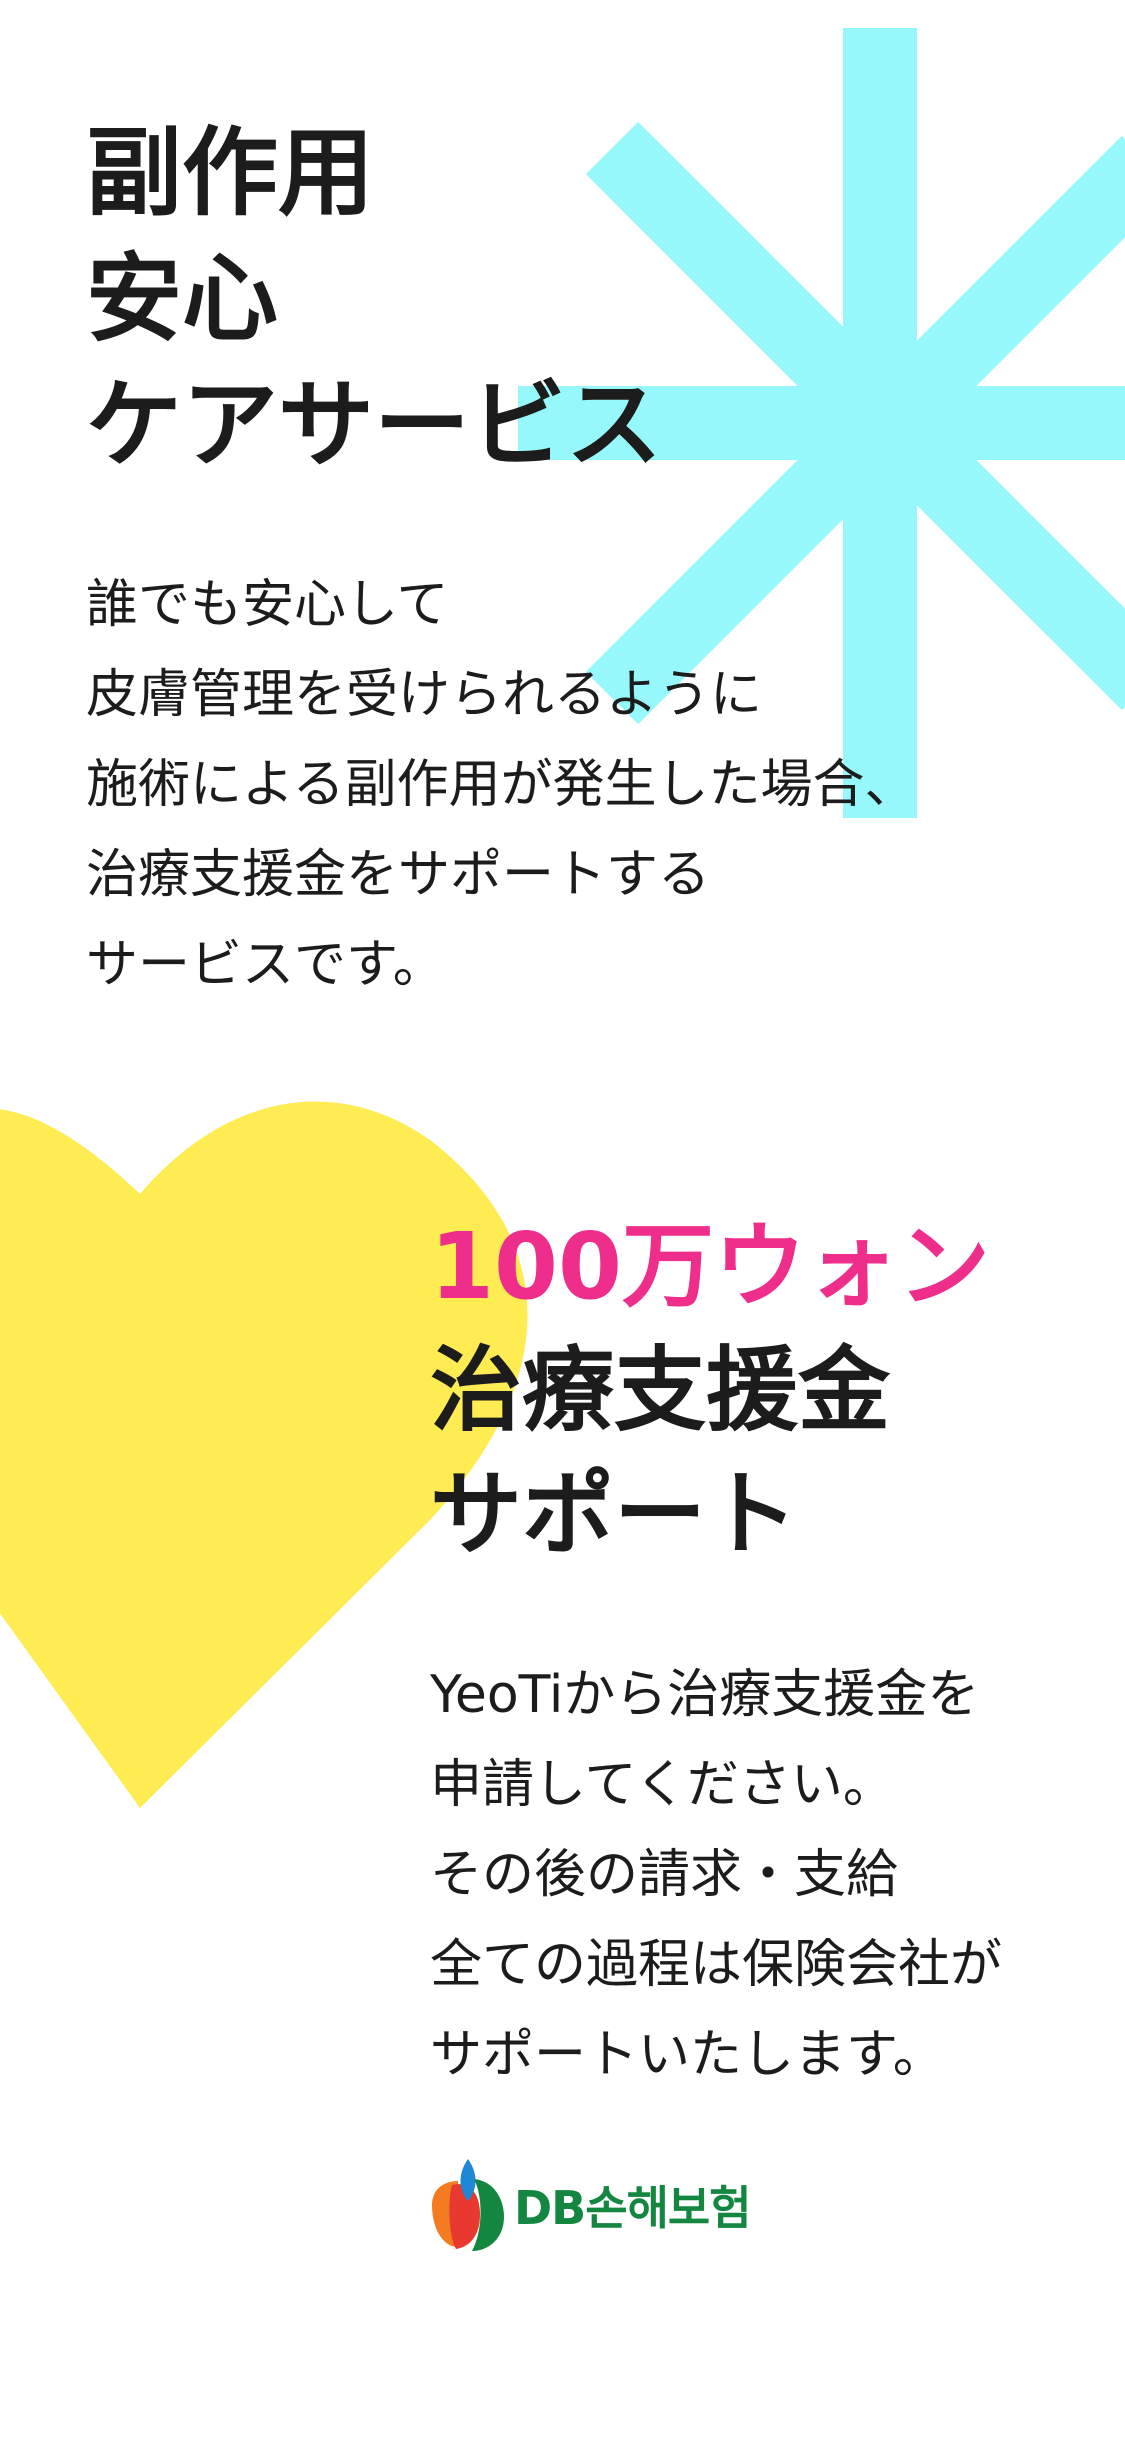 This screenshot has width=1125, height=2445. I want to click on intro-title-line-1: 副作用, so click(230, 173).